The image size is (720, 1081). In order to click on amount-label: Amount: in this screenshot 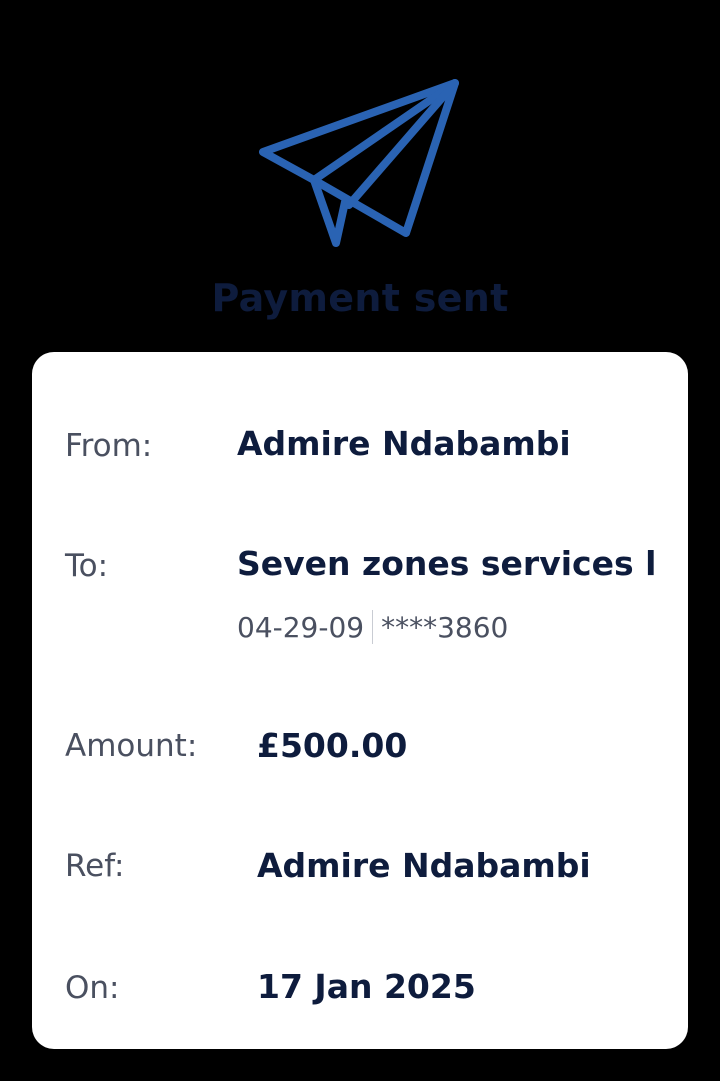, I will do `click(131, 746)`.